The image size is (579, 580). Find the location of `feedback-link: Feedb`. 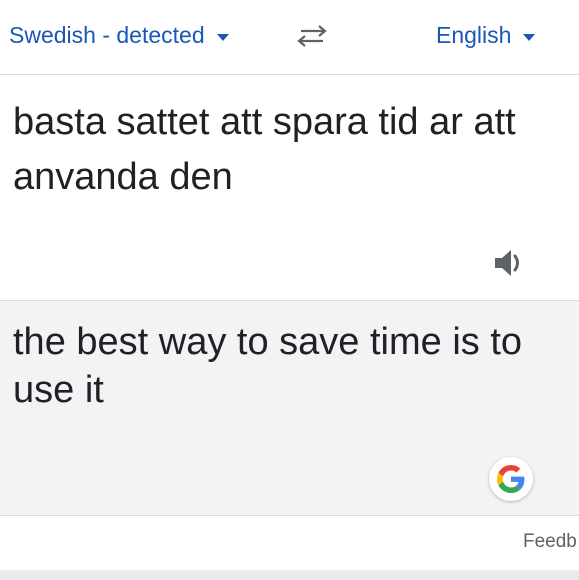

feedback-link: Feedb is located at coordinates (550, 542).